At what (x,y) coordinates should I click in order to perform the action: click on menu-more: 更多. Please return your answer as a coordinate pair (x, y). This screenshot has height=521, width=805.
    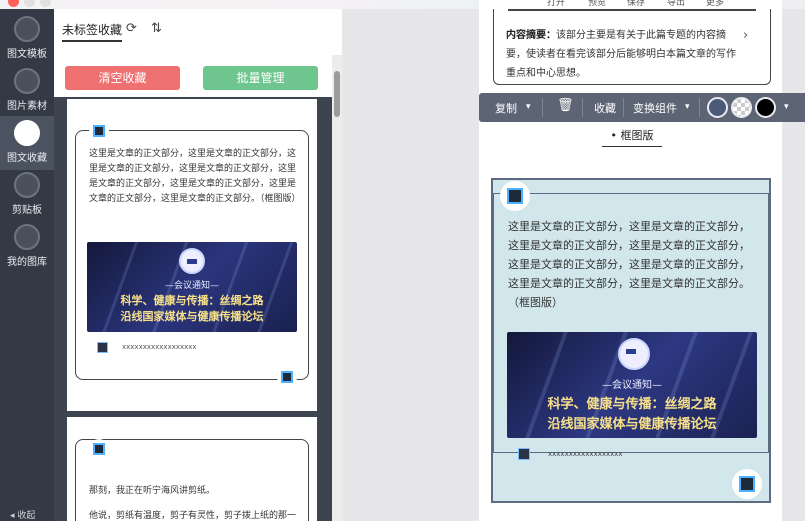
    Looking at the image, I should click on (715, 4).